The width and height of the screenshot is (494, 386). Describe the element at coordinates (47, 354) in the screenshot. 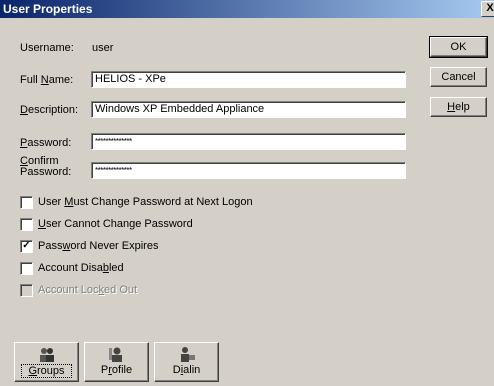

I see `groups-icon` at that location.